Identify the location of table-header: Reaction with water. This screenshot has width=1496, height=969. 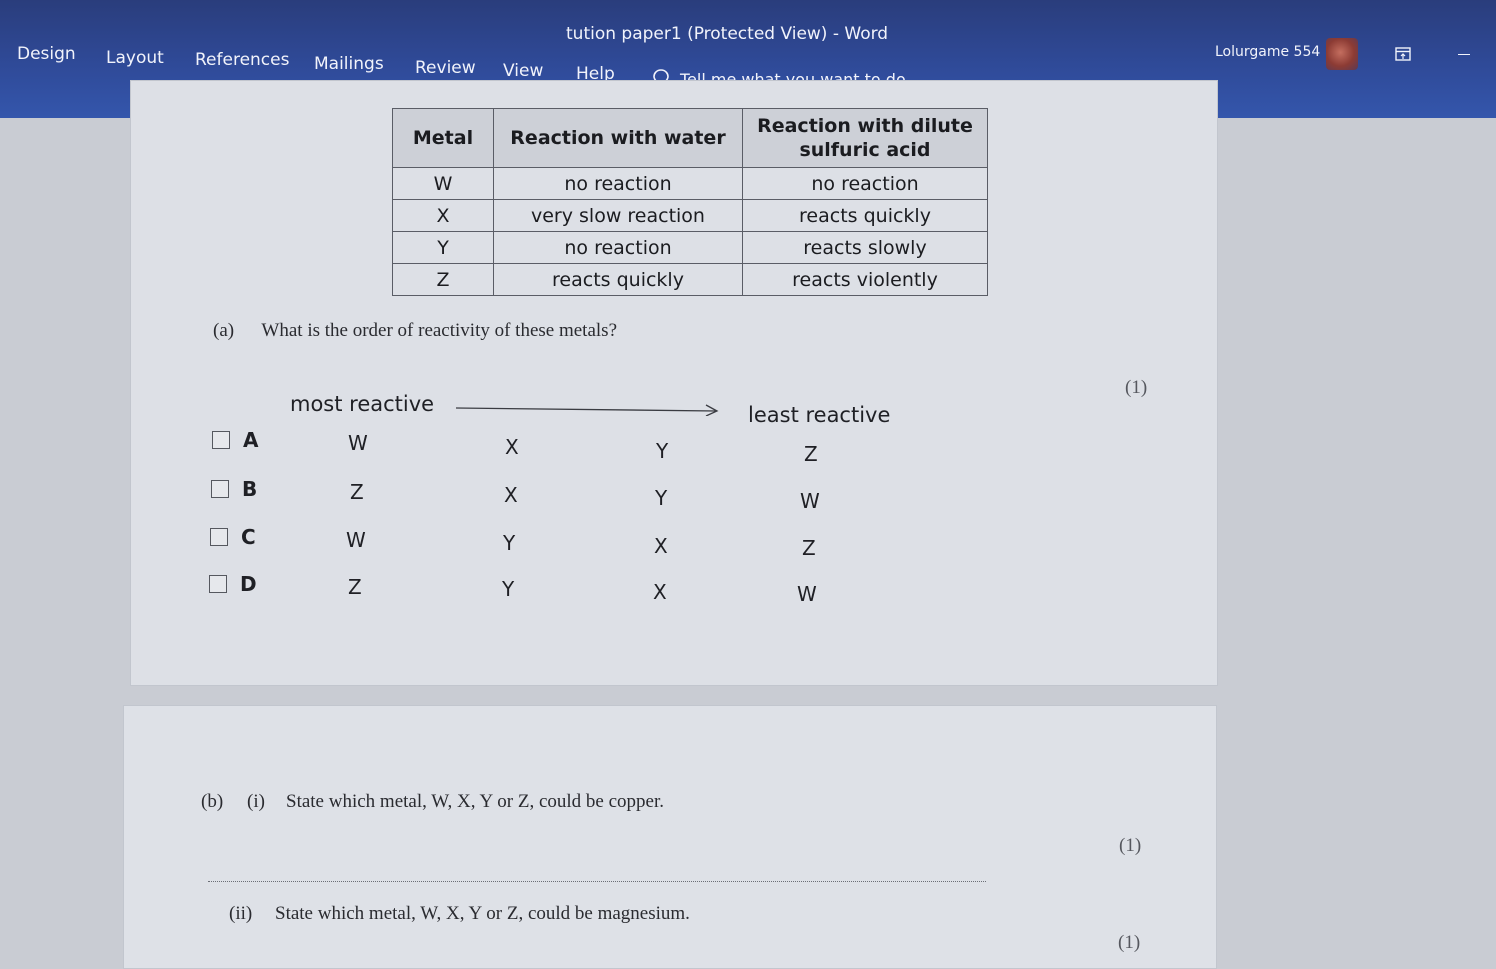
(618, 138).